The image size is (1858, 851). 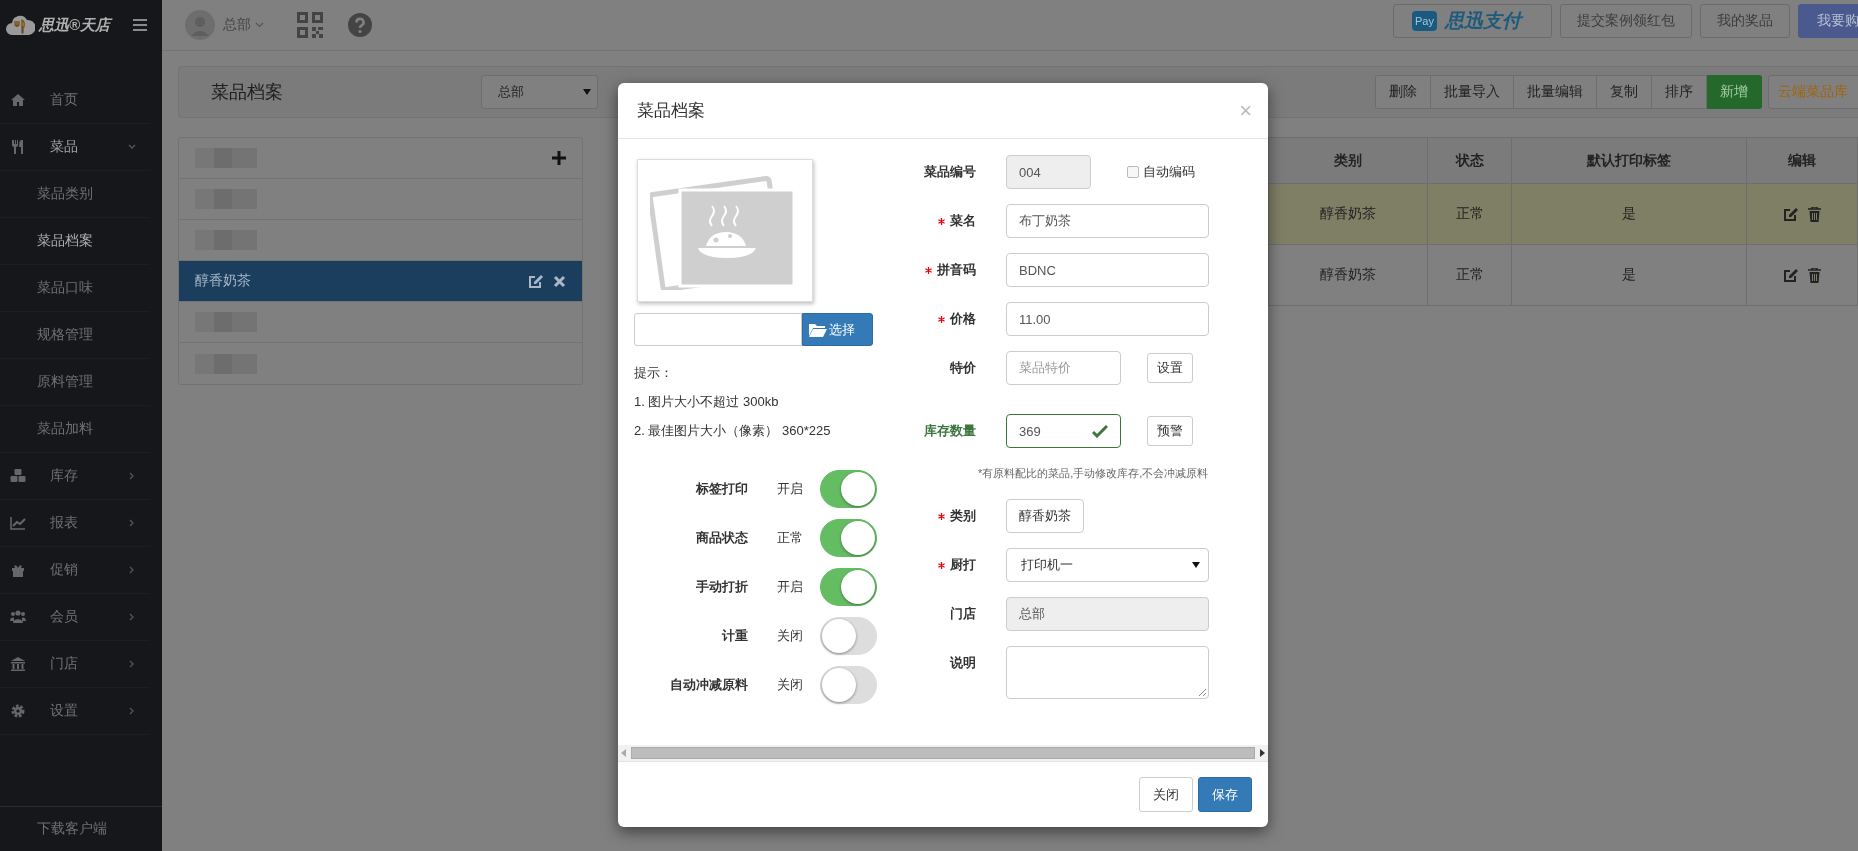 I want to click on toggle-status: 正常, so click(x=790, y=538).